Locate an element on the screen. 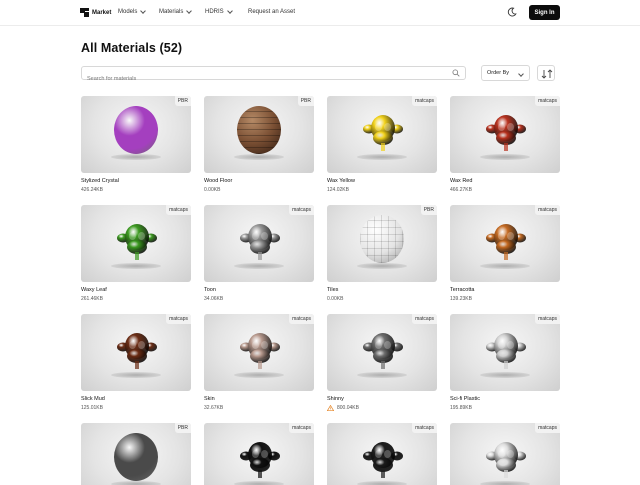  material-card: matcaps Wax Red 466.27KB is located at coordinates (505, 144).